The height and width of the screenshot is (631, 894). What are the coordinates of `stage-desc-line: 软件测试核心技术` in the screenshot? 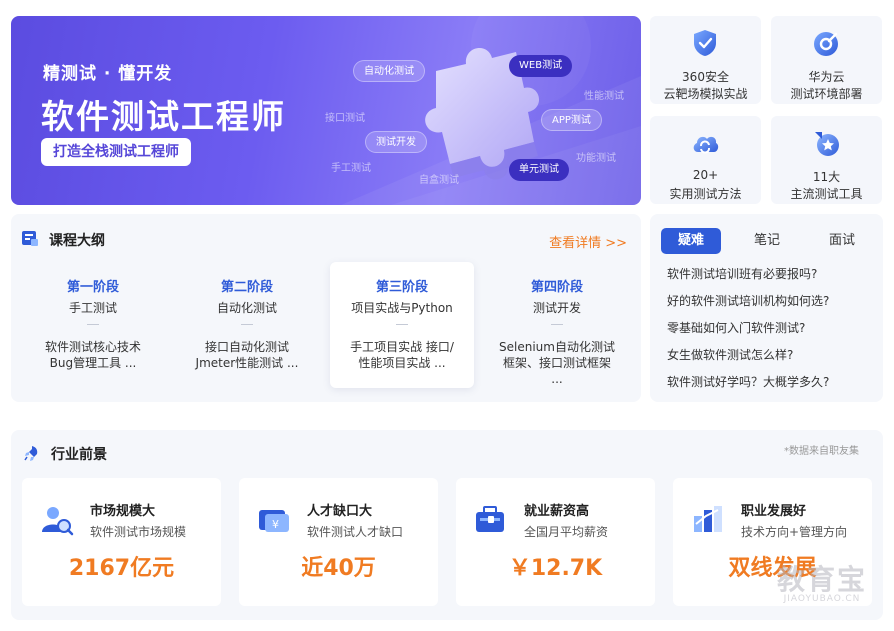 It's located at (92, 347).